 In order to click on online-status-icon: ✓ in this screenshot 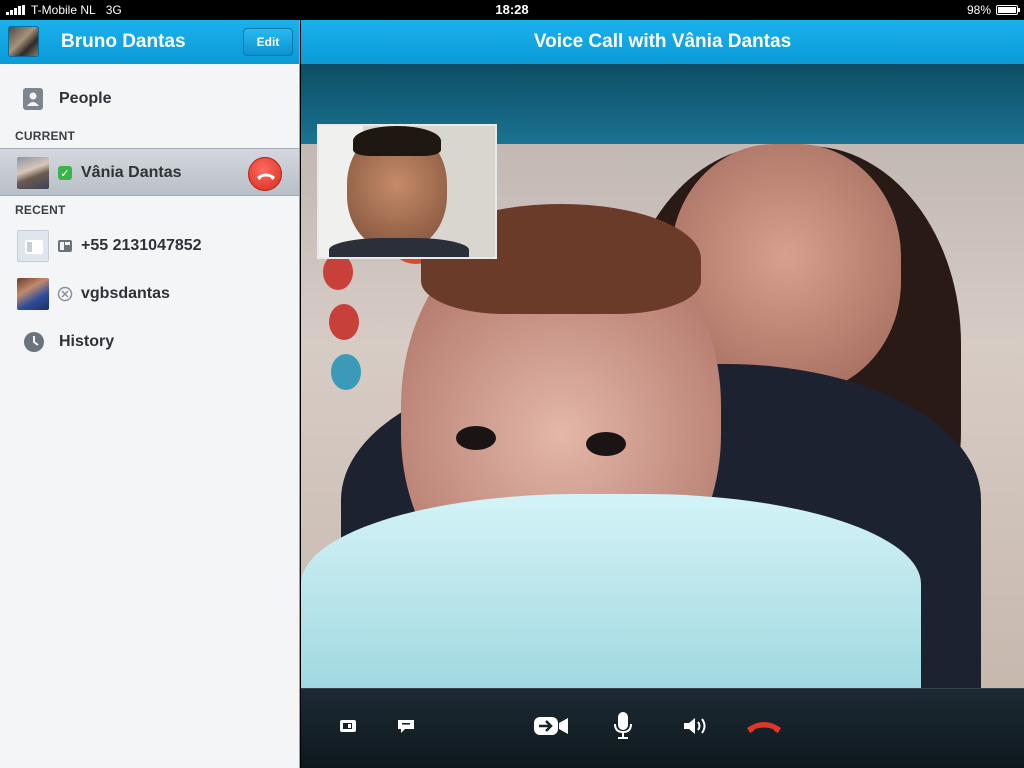, I will do `click(65, 173)`.